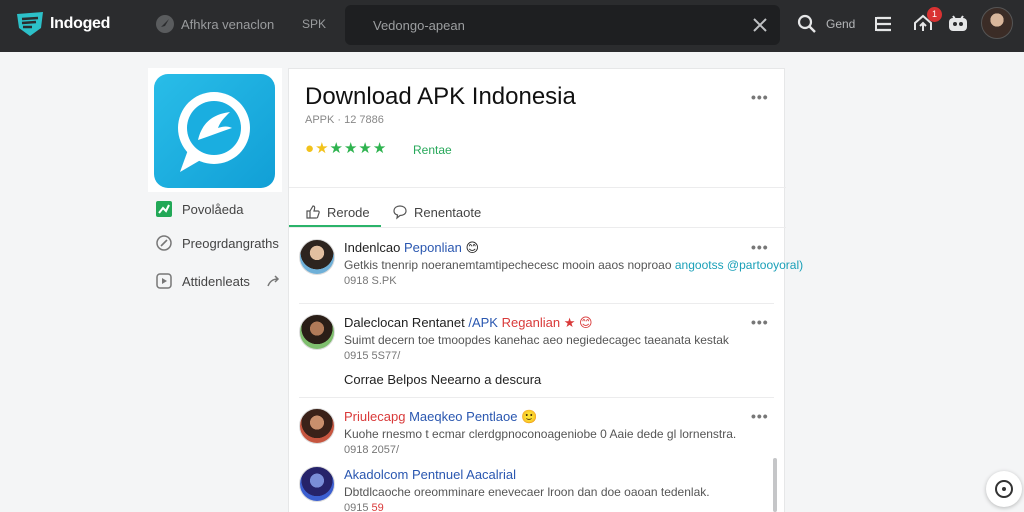 The width and height of the screenshot is (1024, 512). I want to click on tab-rerode: Rerode, so click(337, 212).